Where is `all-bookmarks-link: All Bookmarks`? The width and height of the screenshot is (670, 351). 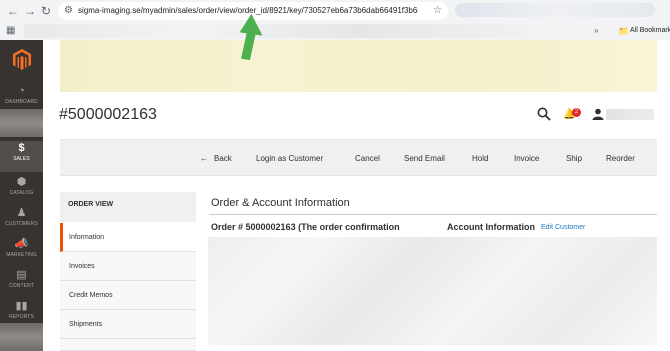
all-bookmarks-link: All Bookmarks is located at coordinates (650, 31).